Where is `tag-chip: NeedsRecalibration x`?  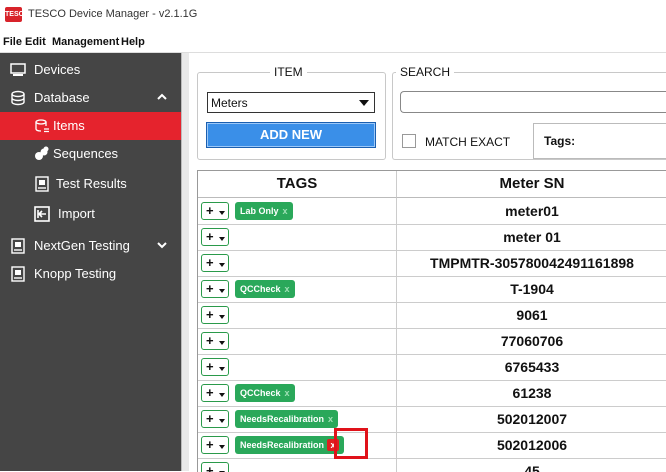 tag-chip: NeedsRecalibration x is located at coordinates (287, 419).